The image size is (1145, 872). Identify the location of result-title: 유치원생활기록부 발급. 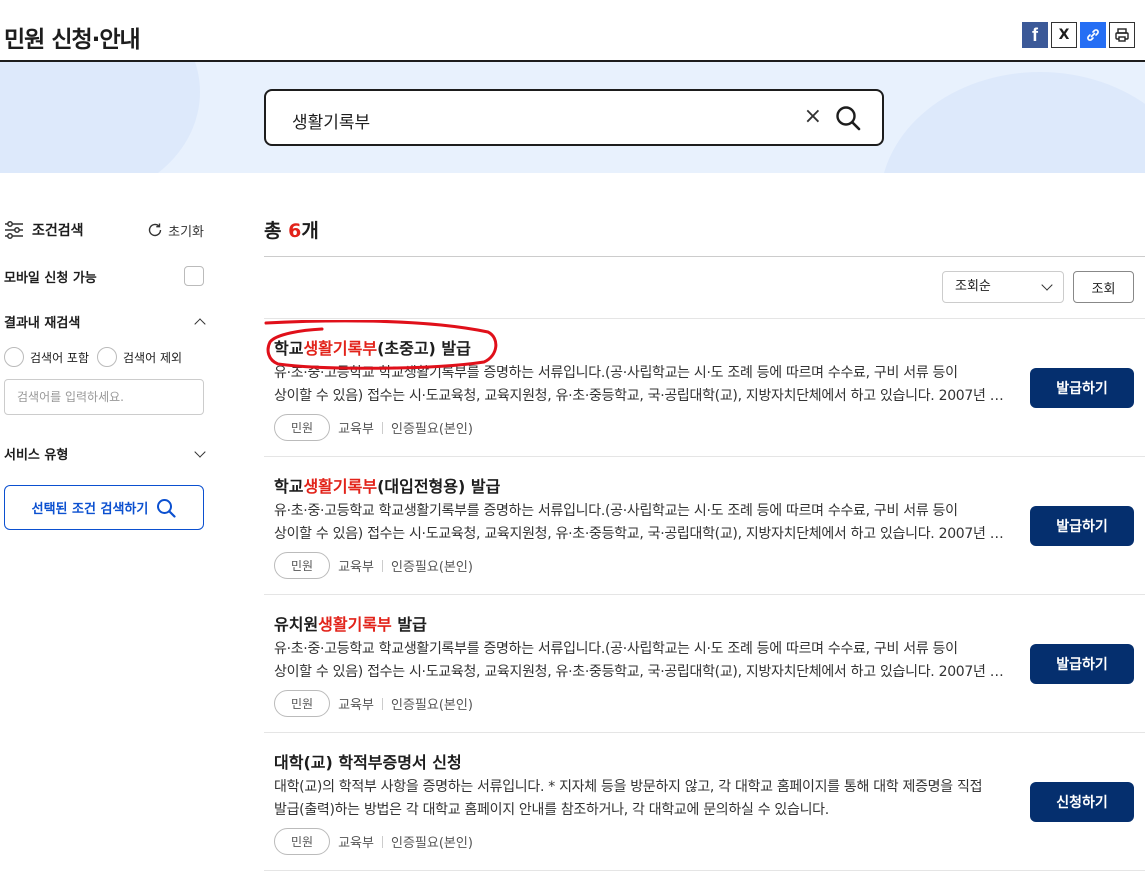
(350, 623).